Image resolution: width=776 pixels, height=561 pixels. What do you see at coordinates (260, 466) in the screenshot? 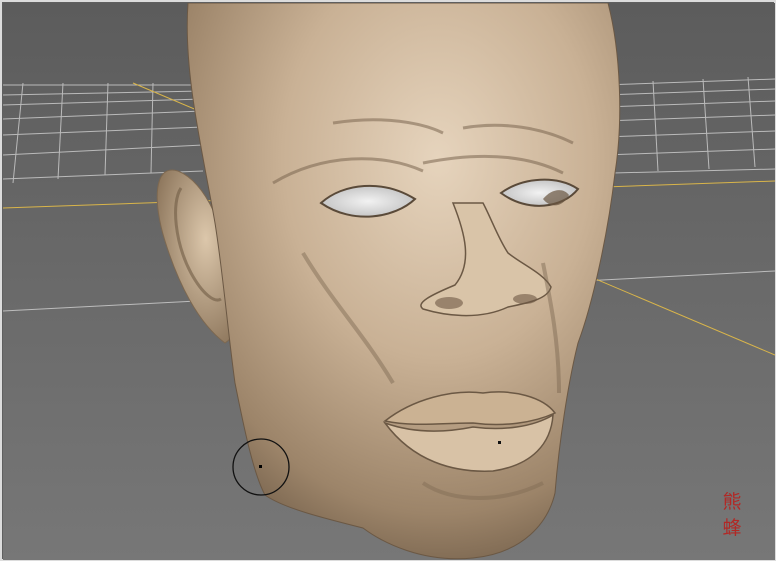
I see `brush-cursor-center` at bounding box center [260, 466].